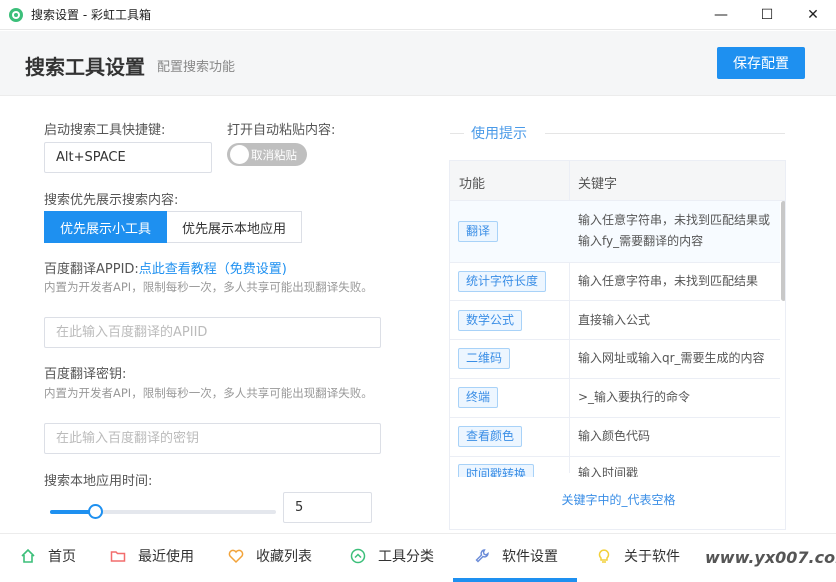 Image resolution: width=836 pixels, height=582 pixels. Describe the element at coordinates (358, 556) in the screenshot. I see `chevron-circle-icon` at that location.